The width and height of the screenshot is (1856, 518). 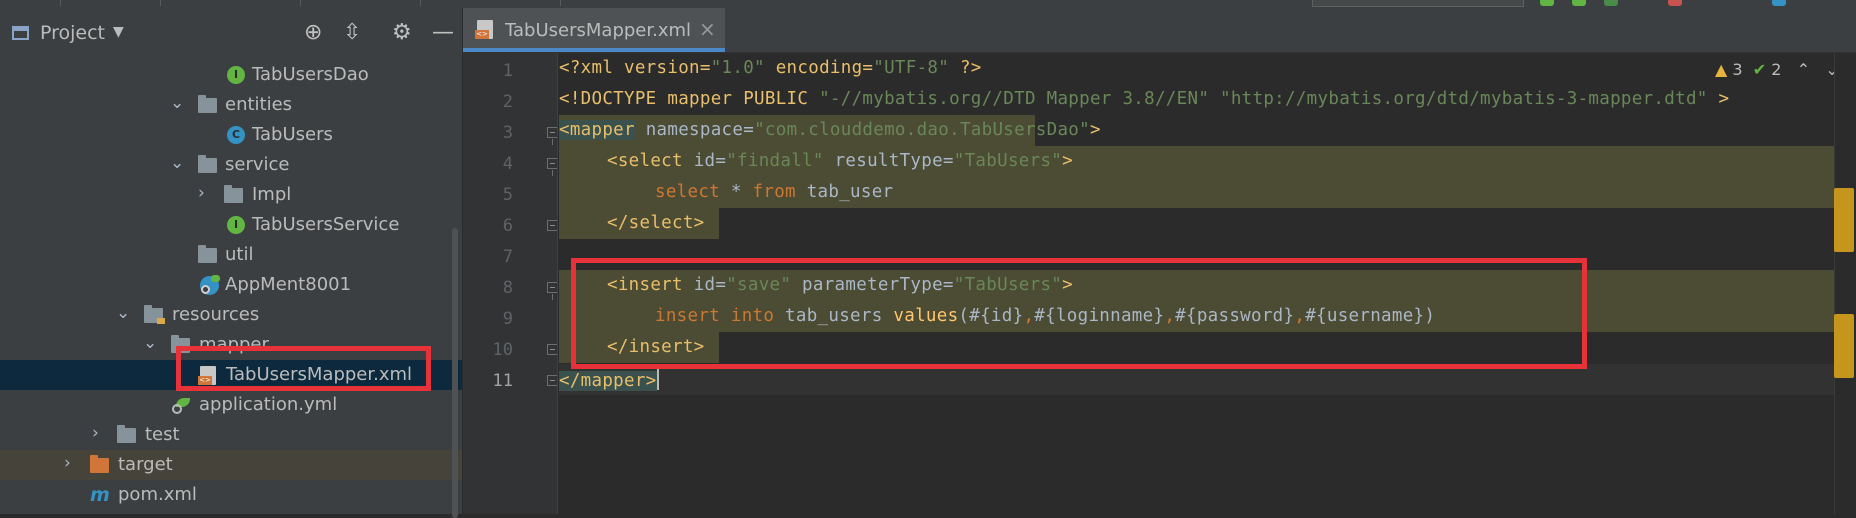 I want to click on project-panel-title: Project, so click(x=72, y=33).